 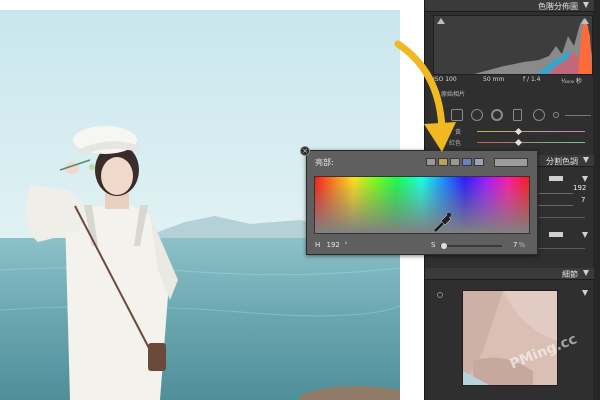 I want to click on saturation-slider-knob, so click(x=444, y=246).